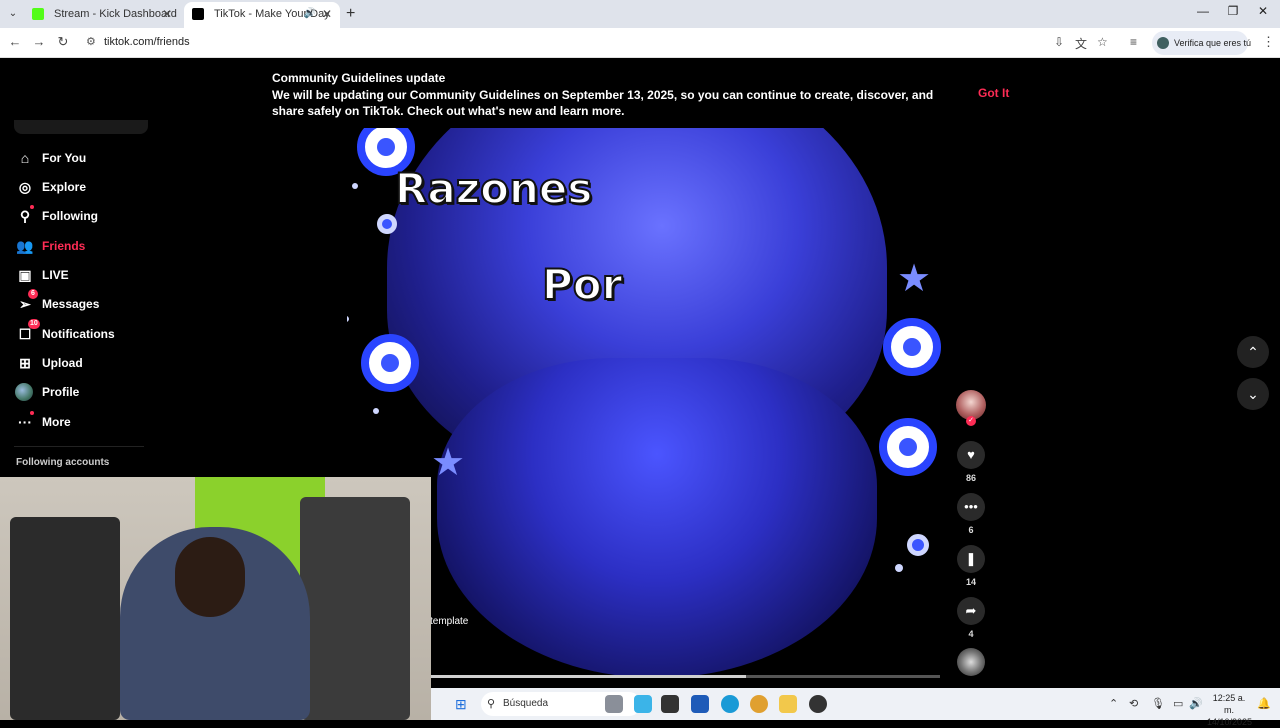 The image size is (1280, 728). Describe the element at coordinates (971, 421) in the screenshot. I see `follow-check-icon: ✓` at that location.